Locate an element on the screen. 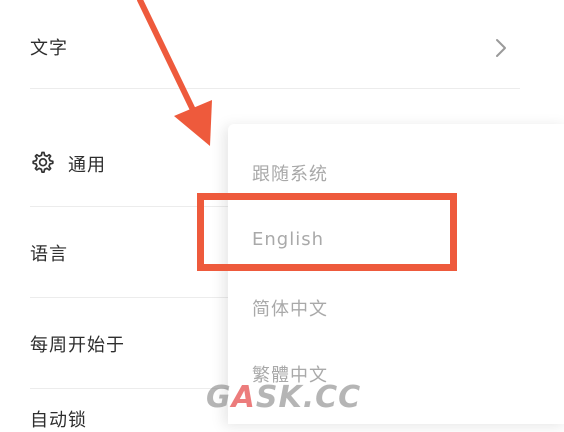 Image resolution: width=564 pixels, height=432 pixels. watermark-text-prefix: G is located at coordinates (219, 397).